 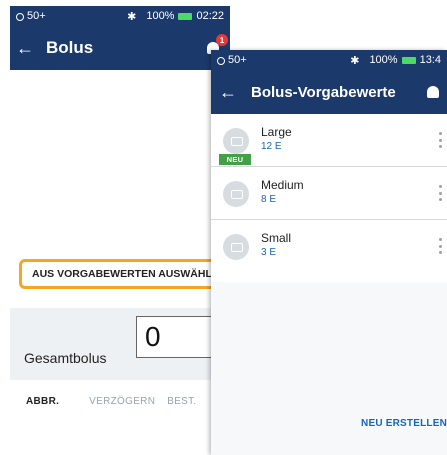 I want to click on preset-value: 3 E, so click(x=269, y=252).